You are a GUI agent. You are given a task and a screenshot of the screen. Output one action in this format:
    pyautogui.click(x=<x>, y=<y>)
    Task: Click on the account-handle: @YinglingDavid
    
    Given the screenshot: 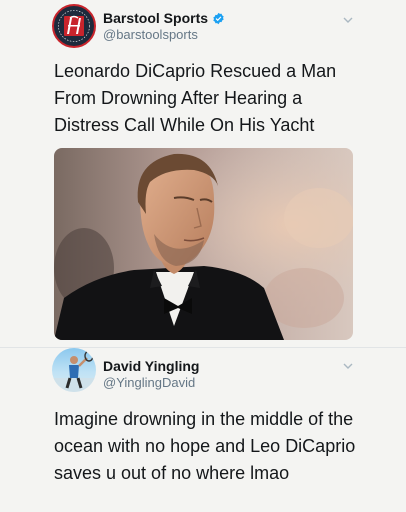 What is the action you would take?
    pyautogui.click(x=149, y=382)
    